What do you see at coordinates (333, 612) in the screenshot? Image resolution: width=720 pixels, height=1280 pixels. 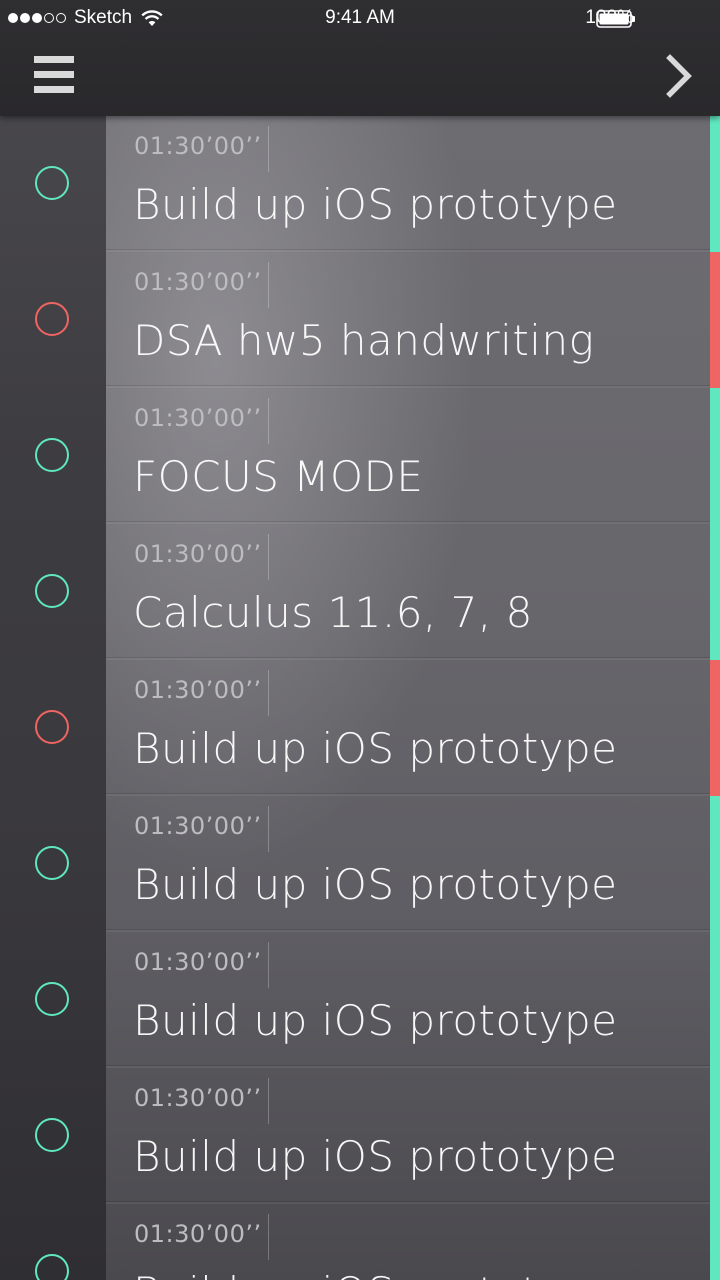 I see `task-title: Calculus 11.6, 7, 8` at bounding box center [333, 612].